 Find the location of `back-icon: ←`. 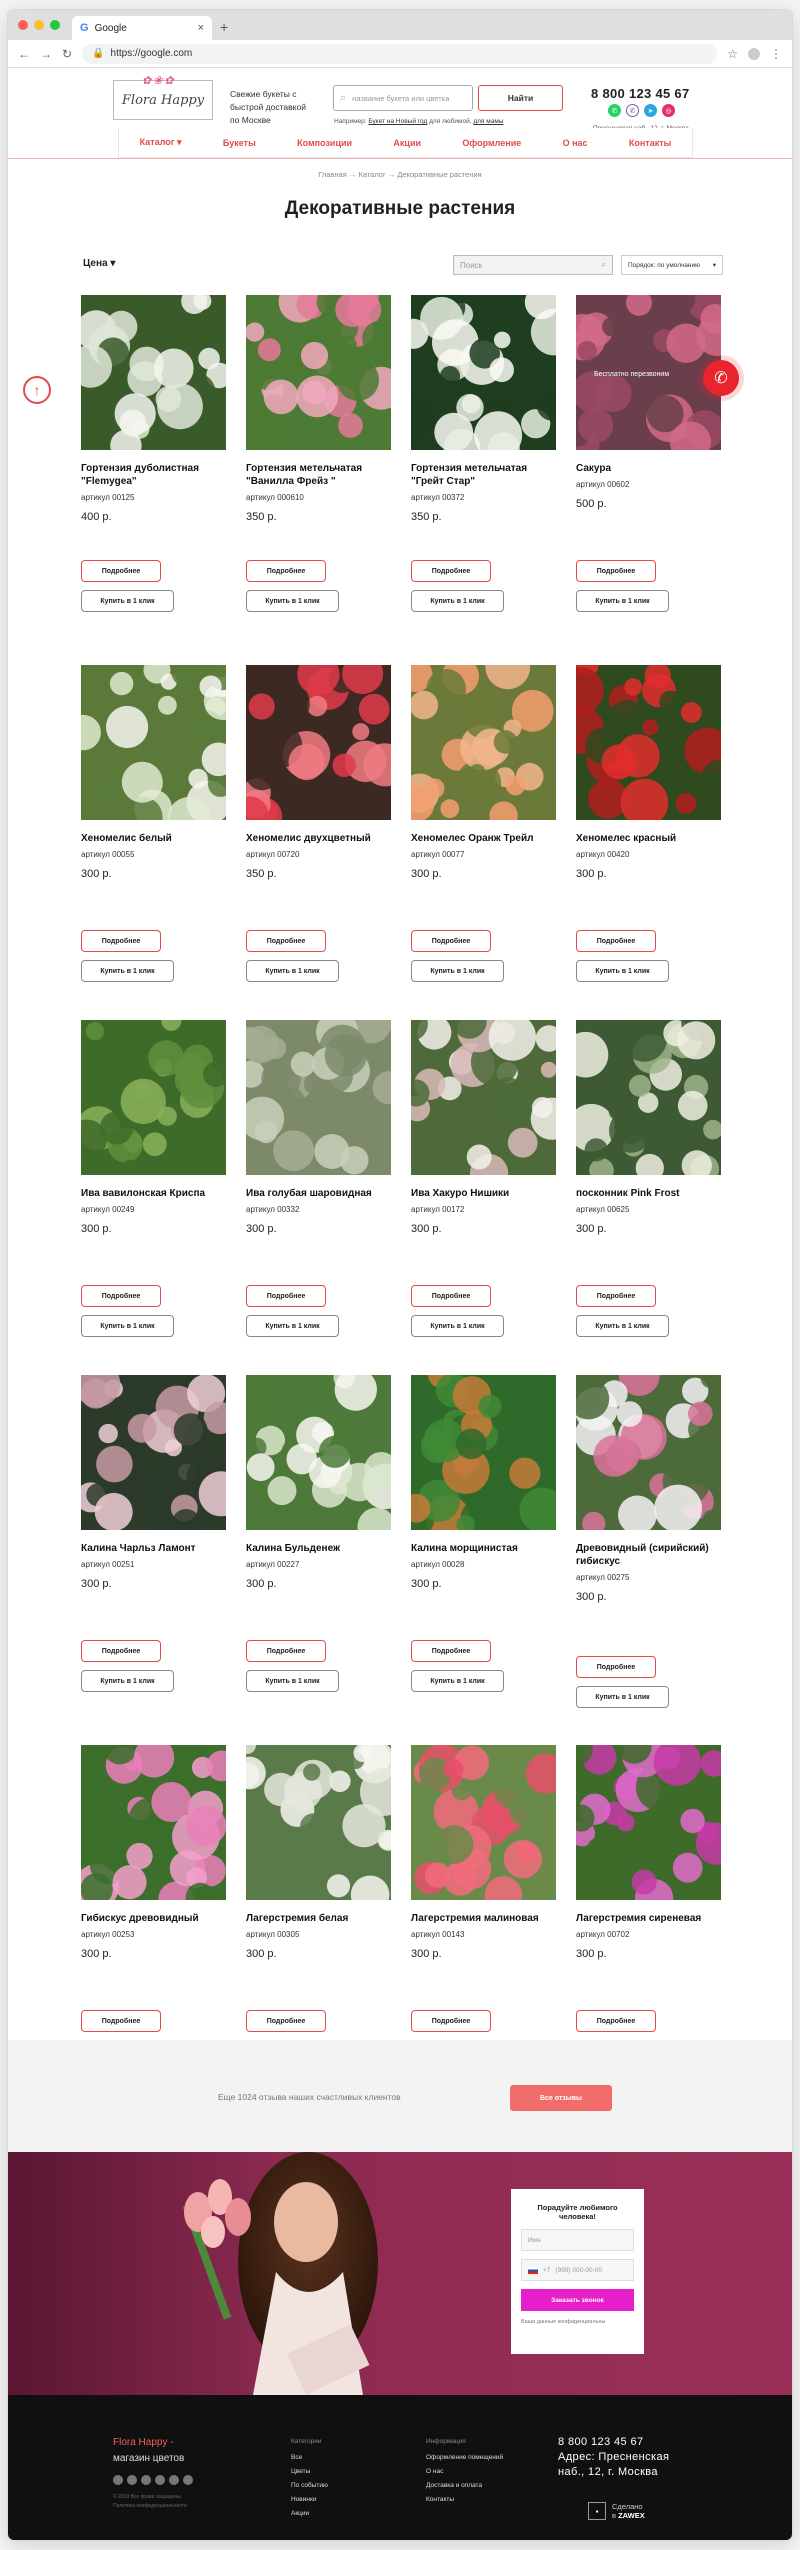

back-icon: ← is located at coordinates (24, 54).